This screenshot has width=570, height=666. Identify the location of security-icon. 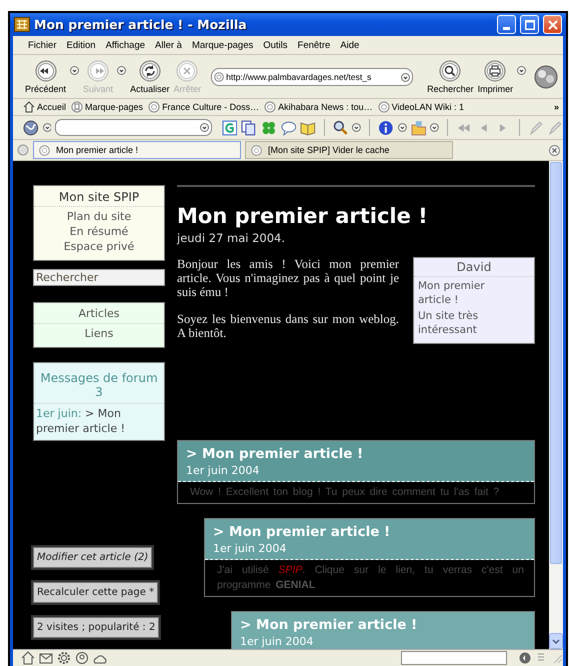
(525, 658).